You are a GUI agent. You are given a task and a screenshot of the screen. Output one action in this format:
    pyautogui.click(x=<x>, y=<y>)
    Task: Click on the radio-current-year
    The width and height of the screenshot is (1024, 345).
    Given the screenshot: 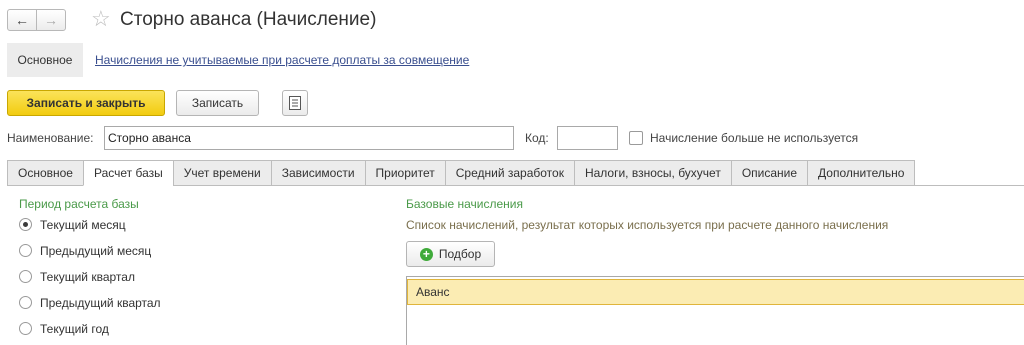 What is the action you would take?
    pyautogui.click(x=25, y=328)
    